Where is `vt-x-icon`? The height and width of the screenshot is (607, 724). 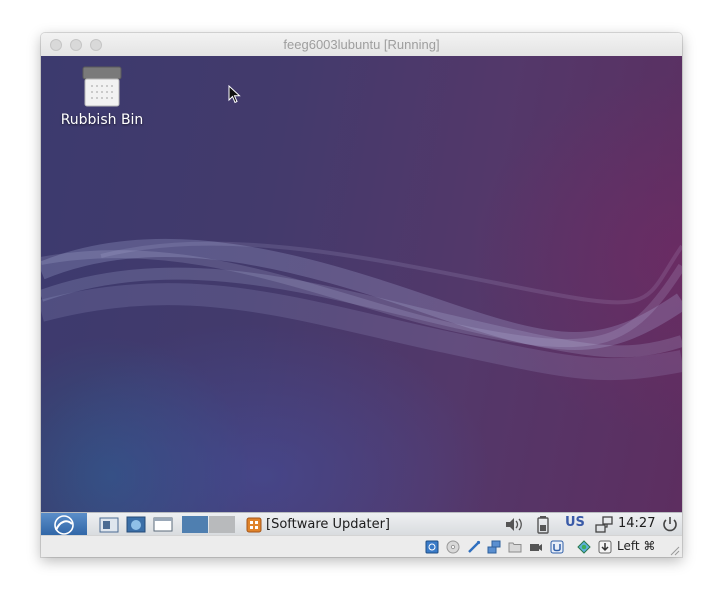 vt-x-icon is located at coordinates (557, 547).